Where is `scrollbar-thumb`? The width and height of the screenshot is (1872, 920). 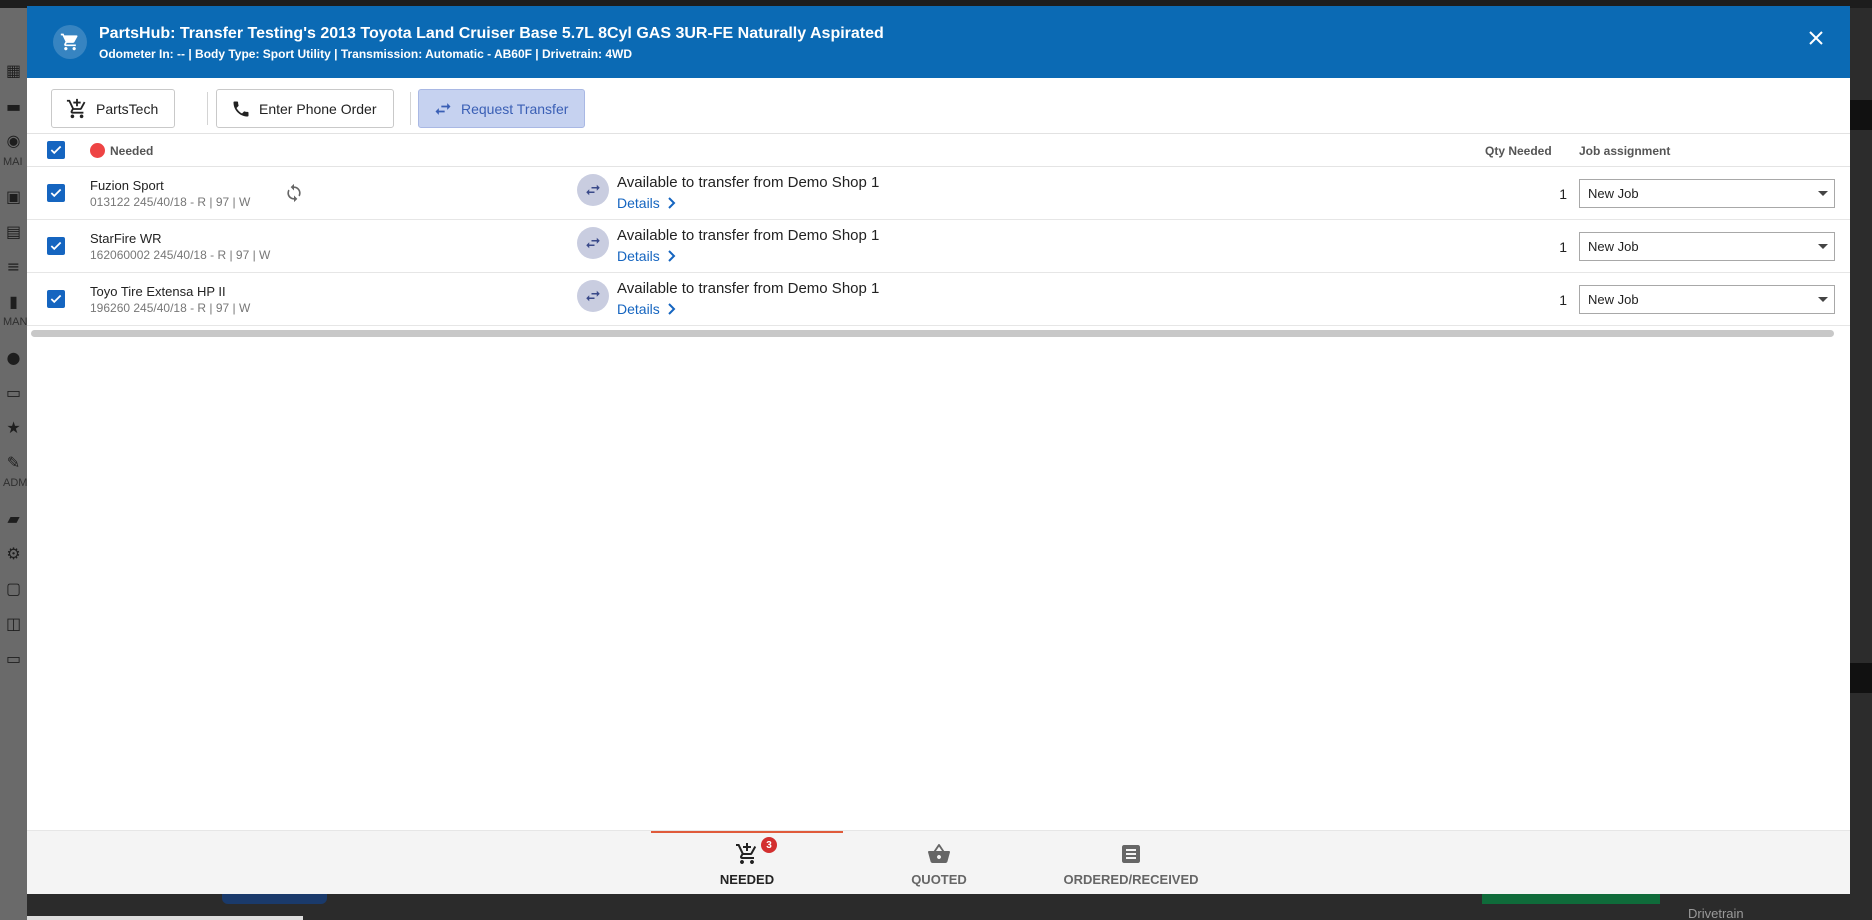
scrollbar-thumb is located at coordinates (932, 333).